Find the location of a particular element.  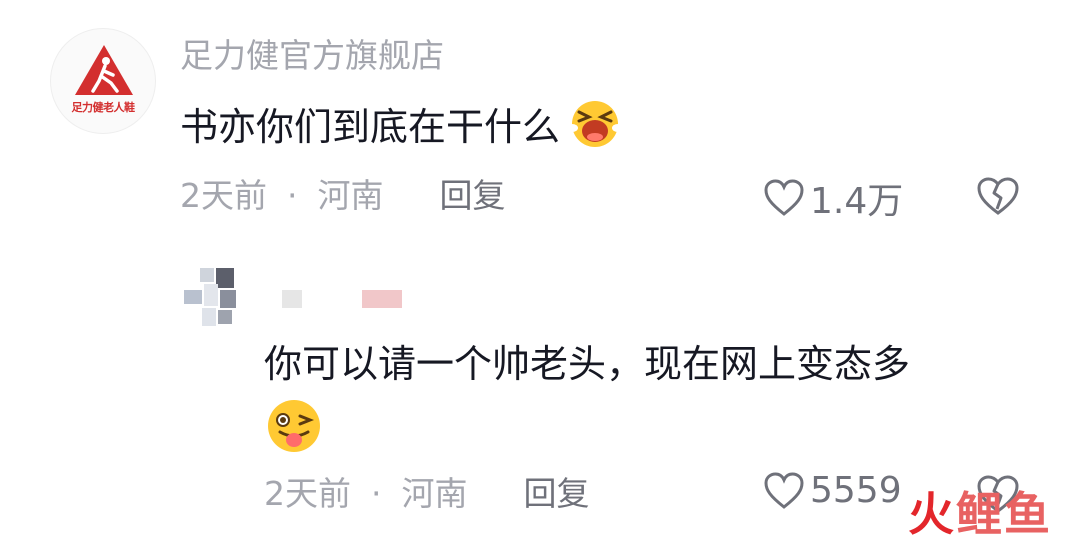

winking-tongue-emoji-icon is located at coordinates (294, 428).